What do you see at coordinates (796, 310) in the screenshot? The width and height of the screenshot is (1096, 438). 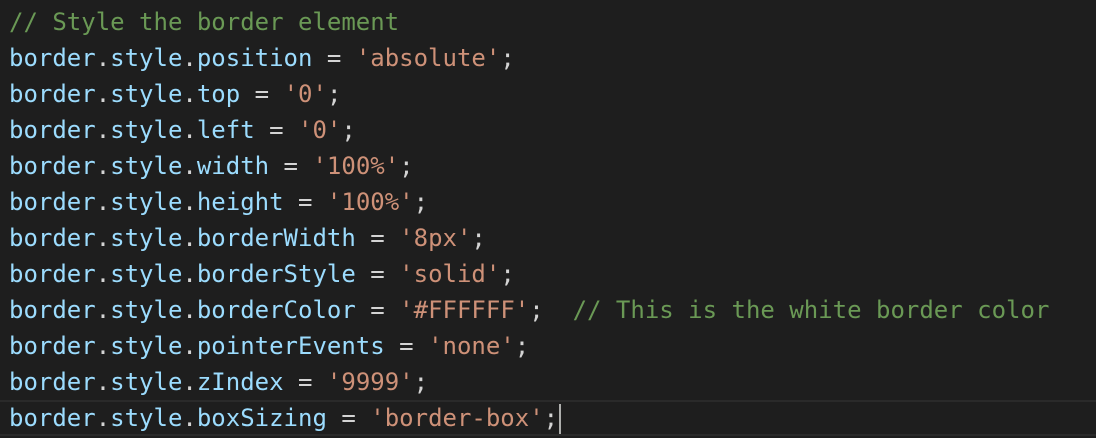 I see `trailing-comment: // This is the white border color` at bounding box center [796, 310].